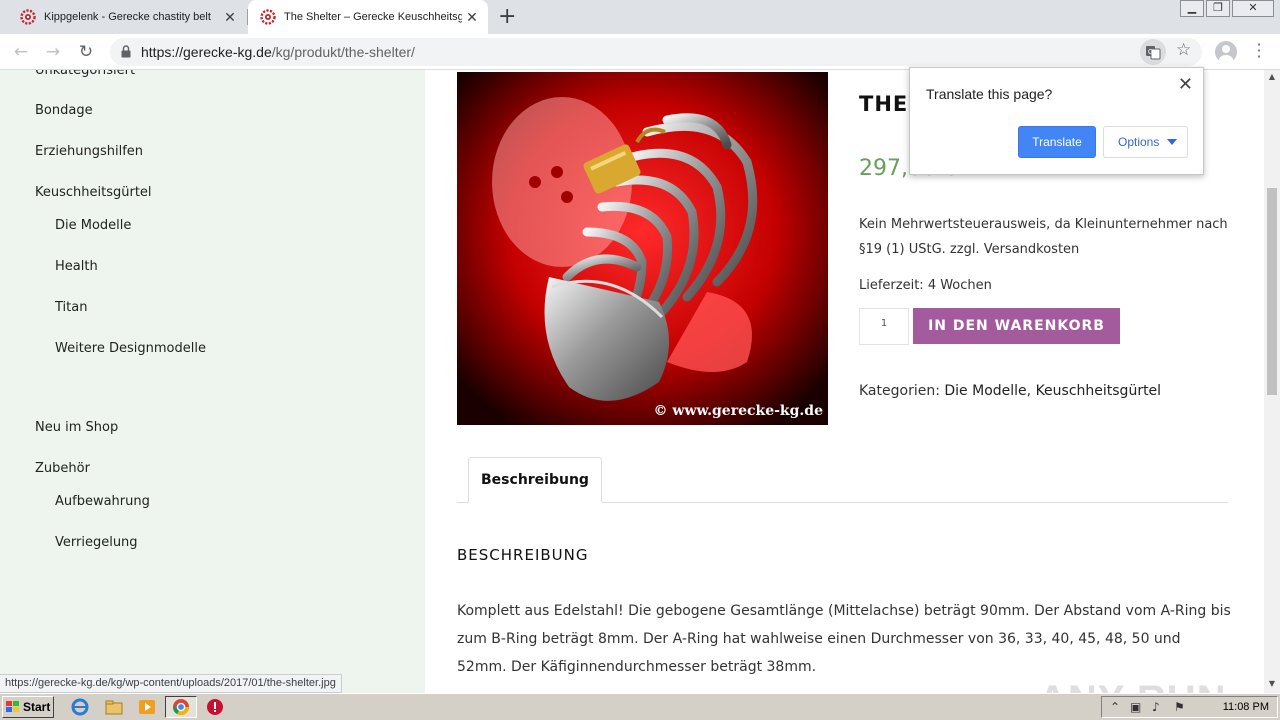 This screenshot has height=720, width=1280. What do you see at coordinates (1272, 79) in the screenshot?
I see `scroll-up-icon: ▲` at bounding box center [1272, 79].